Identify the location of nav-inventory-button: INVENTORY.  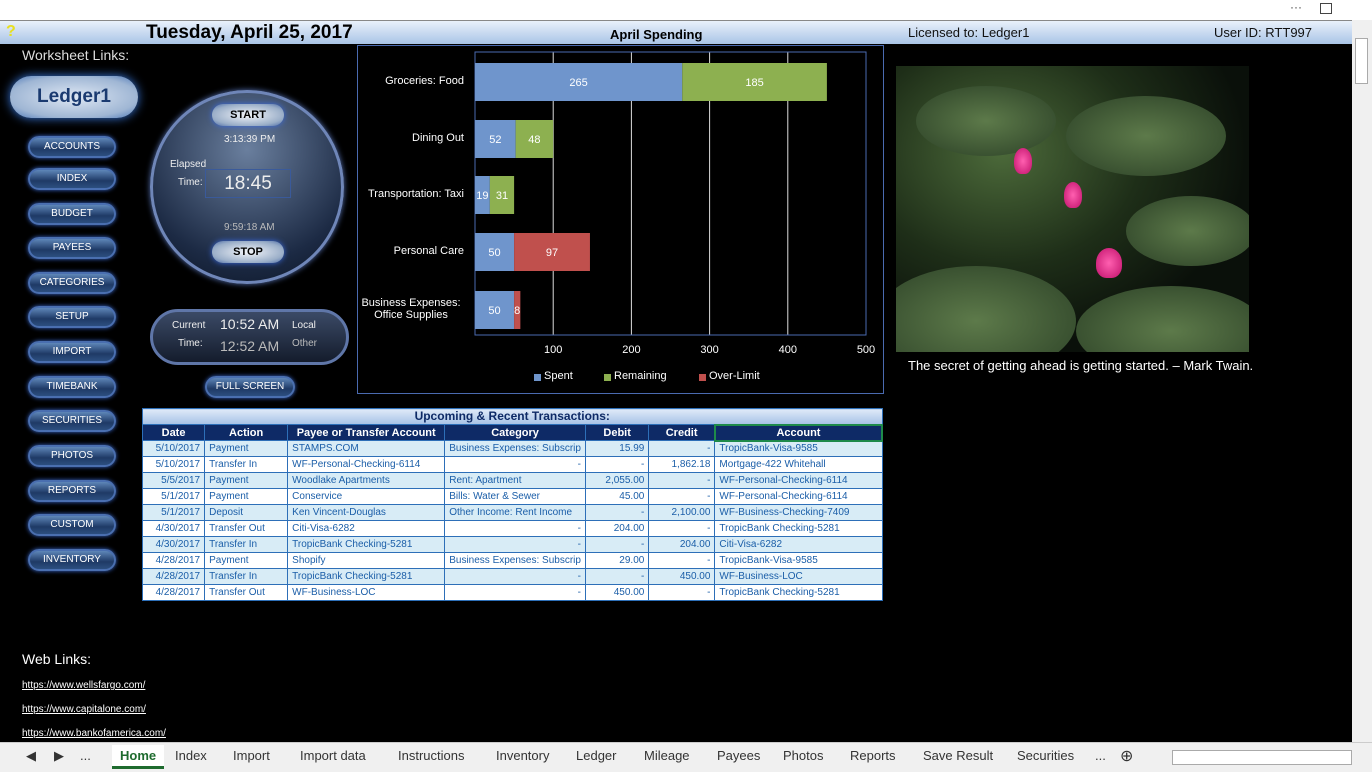
(72, 560).